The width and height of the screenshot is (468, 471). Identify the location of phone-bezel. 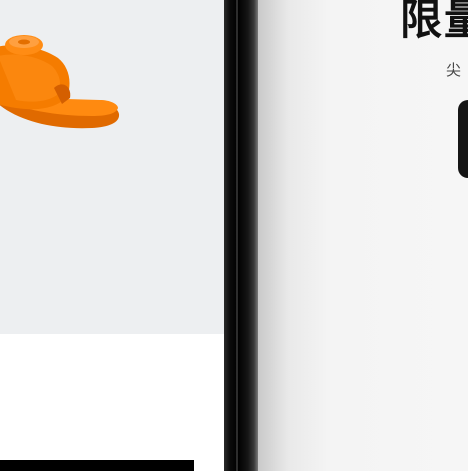
(241, 235).